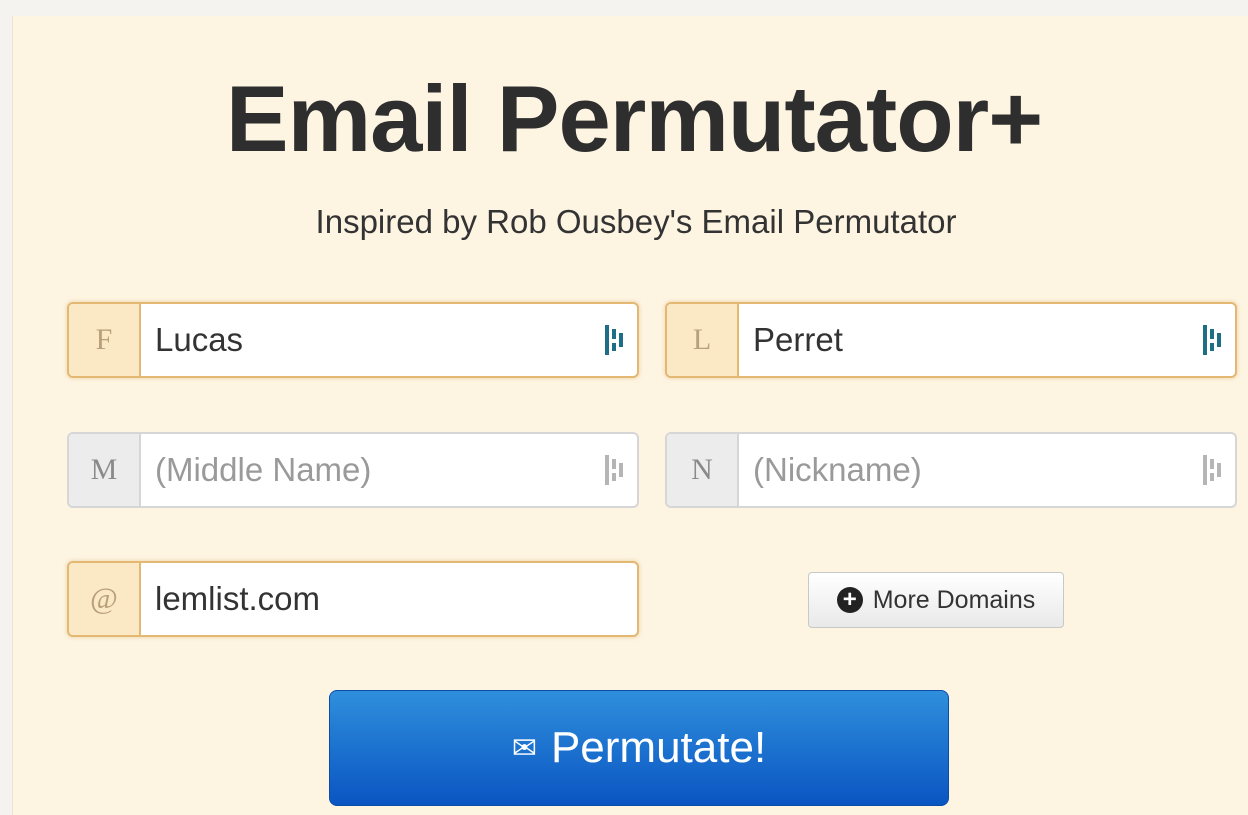  I want to click on more-domains-button: + More Domains, so click(936, 600).